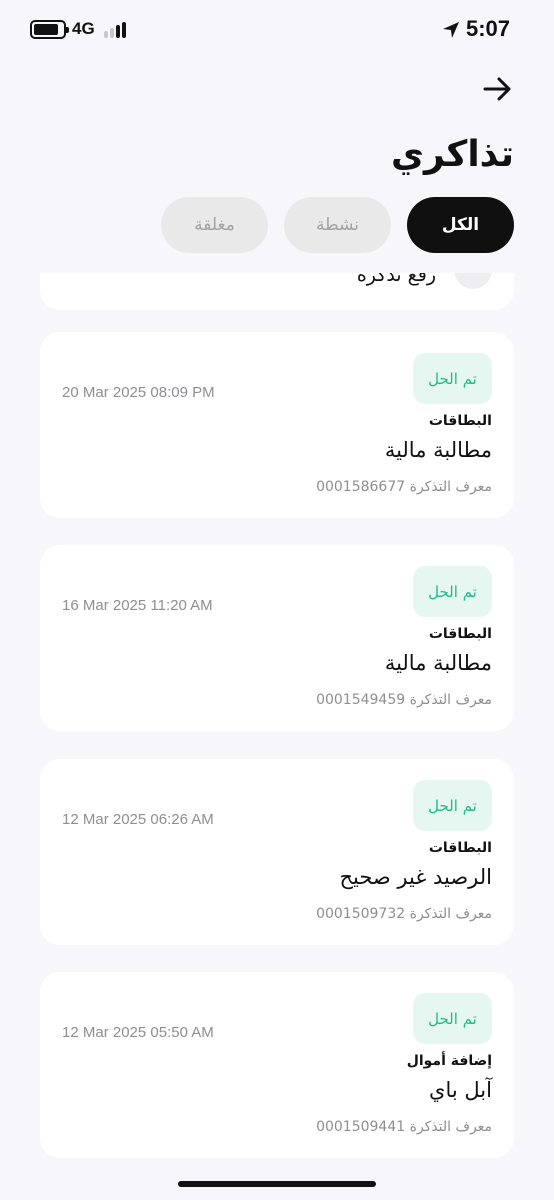 The width and height of the screenshot is (554, 1200). What do you see at coordinates (116, 30) in the screenshot?
I see `signal-icon` at bounding box center [116, 30].